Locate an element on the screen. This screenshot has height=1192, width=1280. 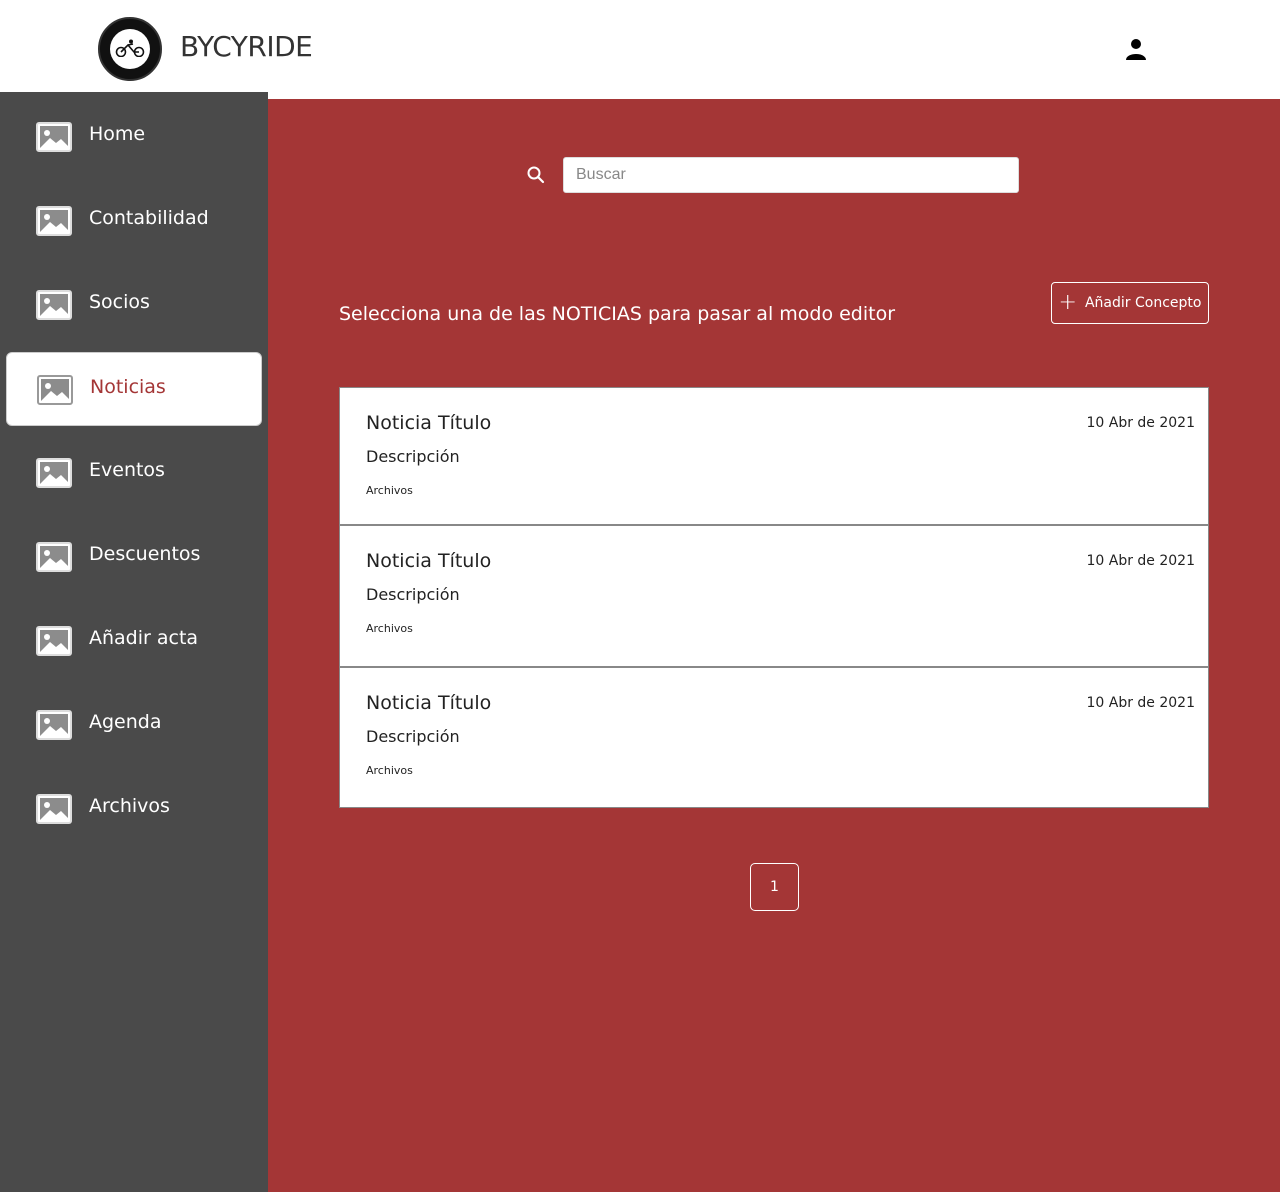
sidebar-item-label: Archivos is located at coordinates (129, 806).